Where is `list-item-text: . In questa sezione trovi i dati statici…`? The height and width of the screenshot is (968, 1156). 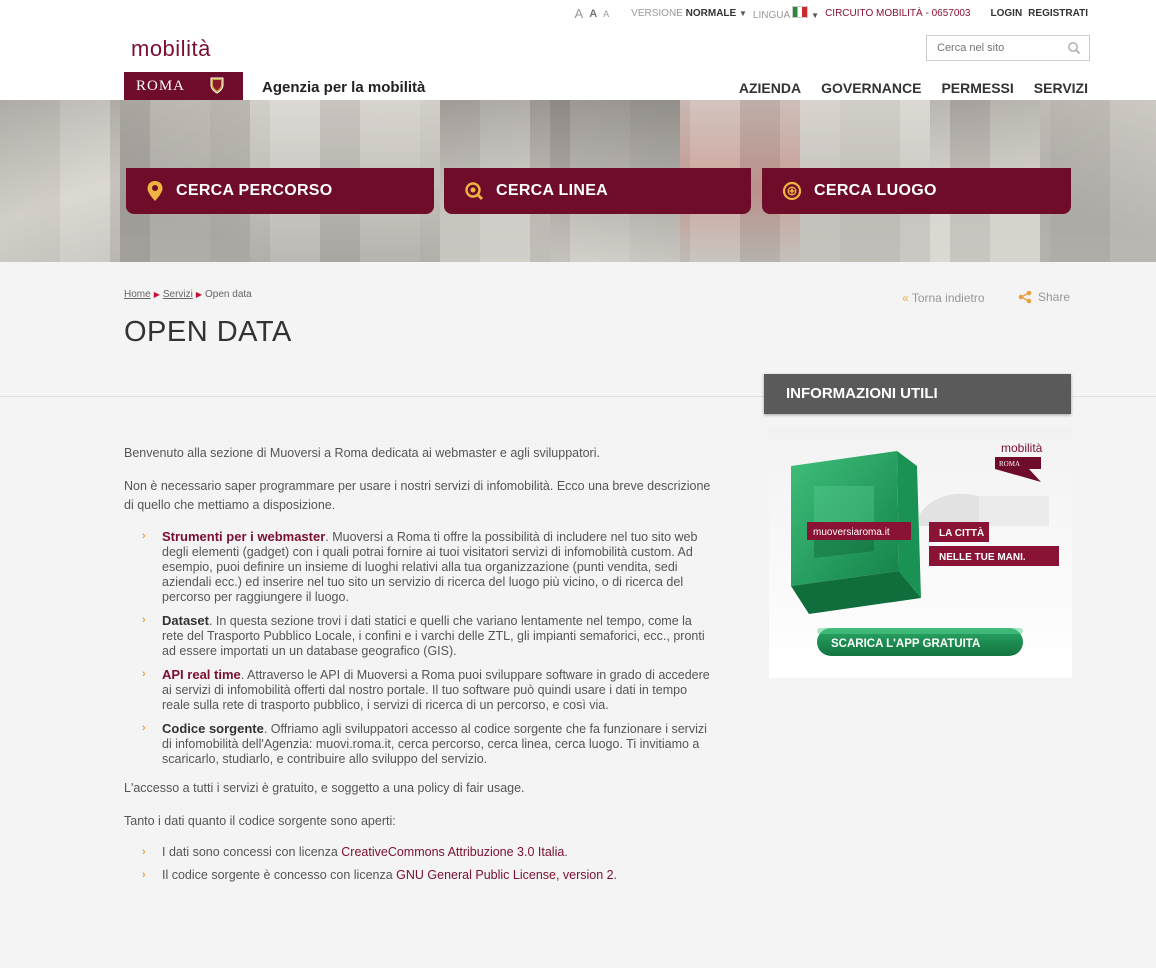 list-item-text: . In questa sezione trovi i dati statici… is located at coordinates (433, 636).